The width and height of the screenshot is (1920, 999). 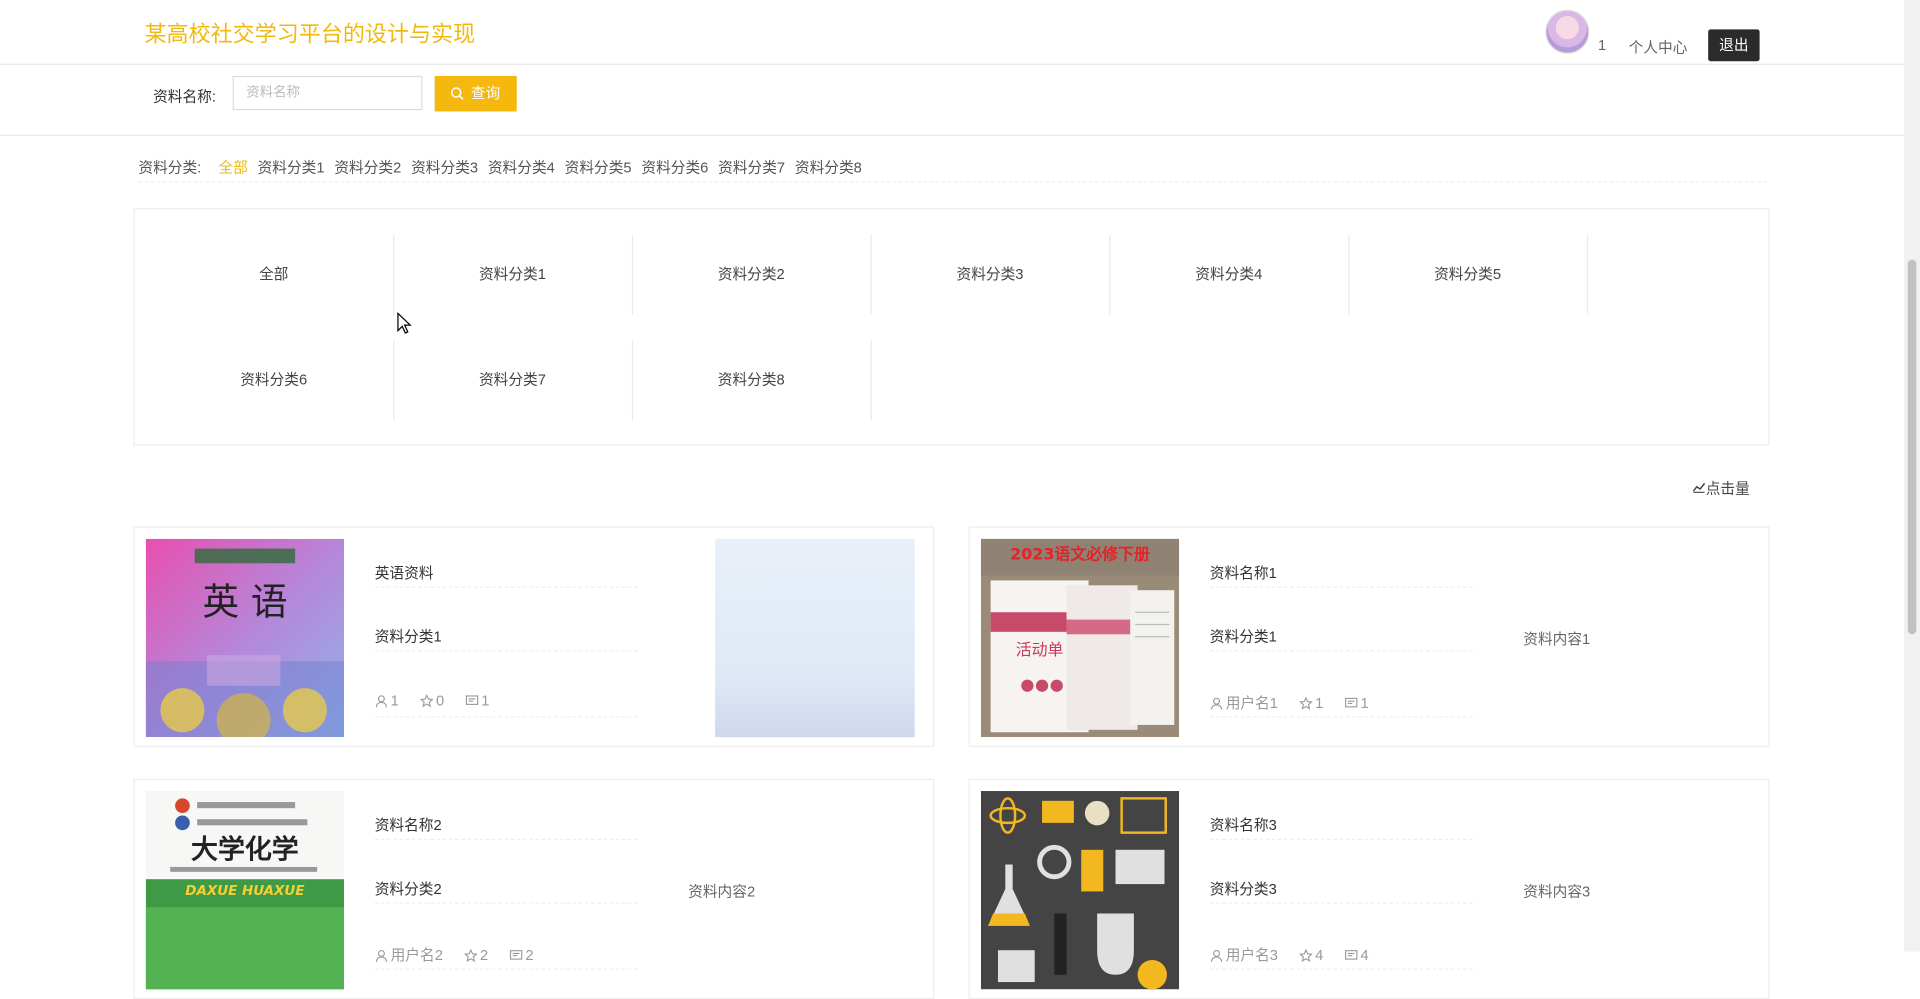 I want to click on author: 1, so click(x=387, y=700).